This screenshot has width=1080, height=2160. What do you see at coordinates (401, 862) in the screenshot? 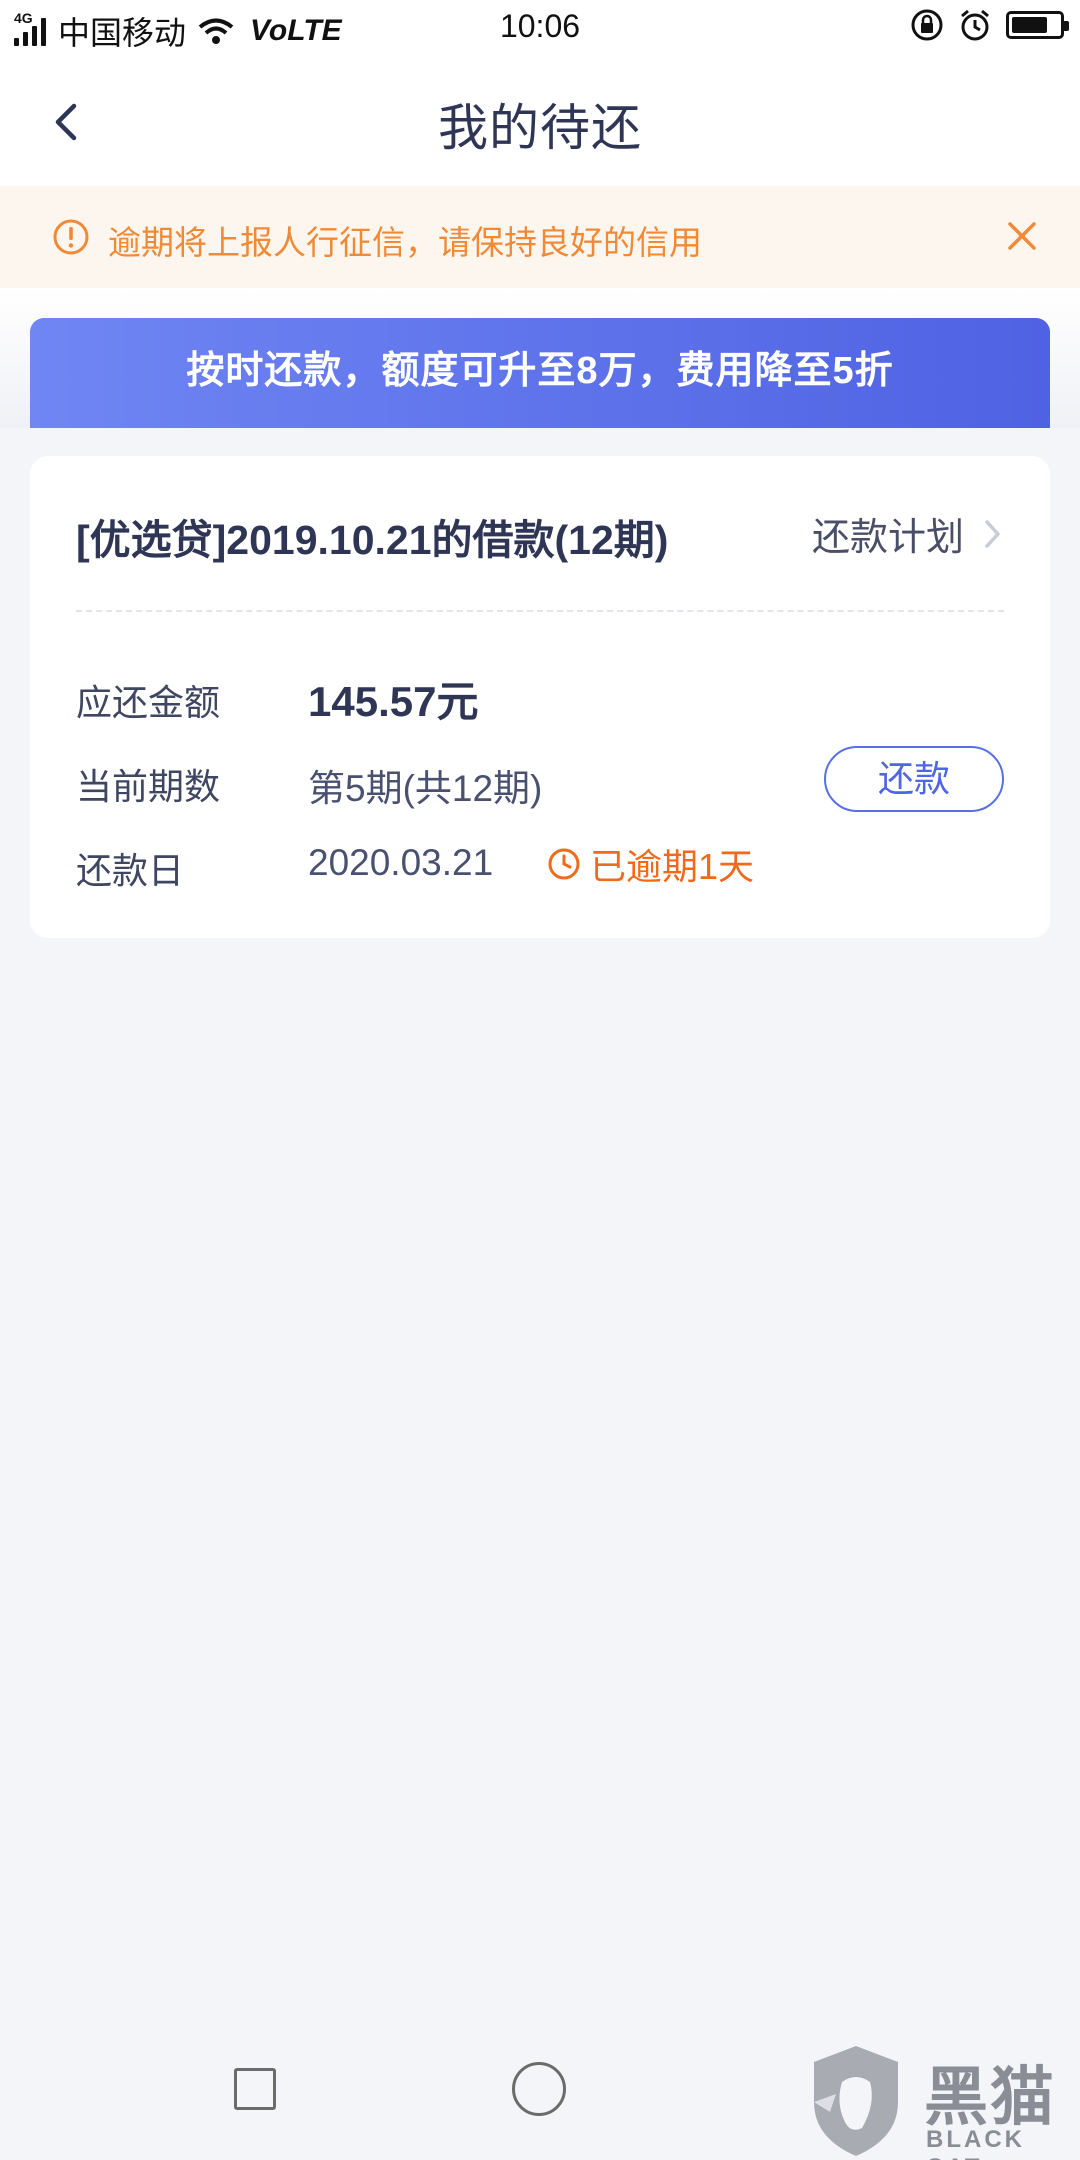
I see `due-date: 2020.03.21` at bounding box center [401, 862].